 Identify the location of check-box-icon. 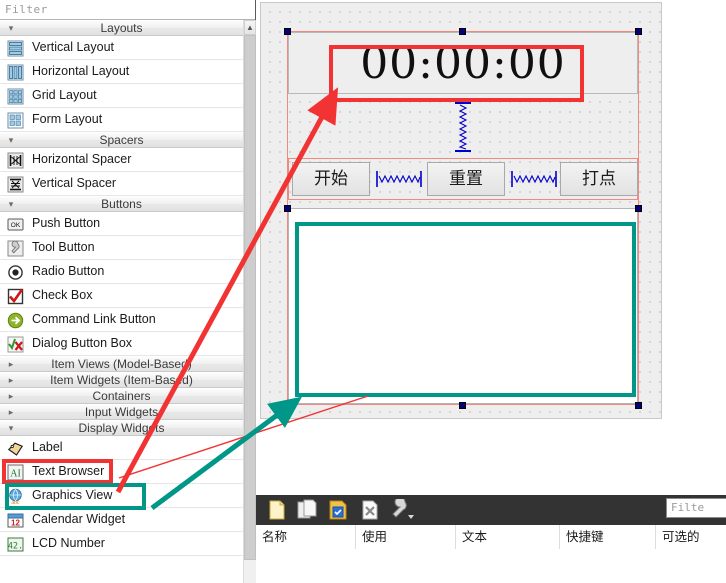
(15, 296).